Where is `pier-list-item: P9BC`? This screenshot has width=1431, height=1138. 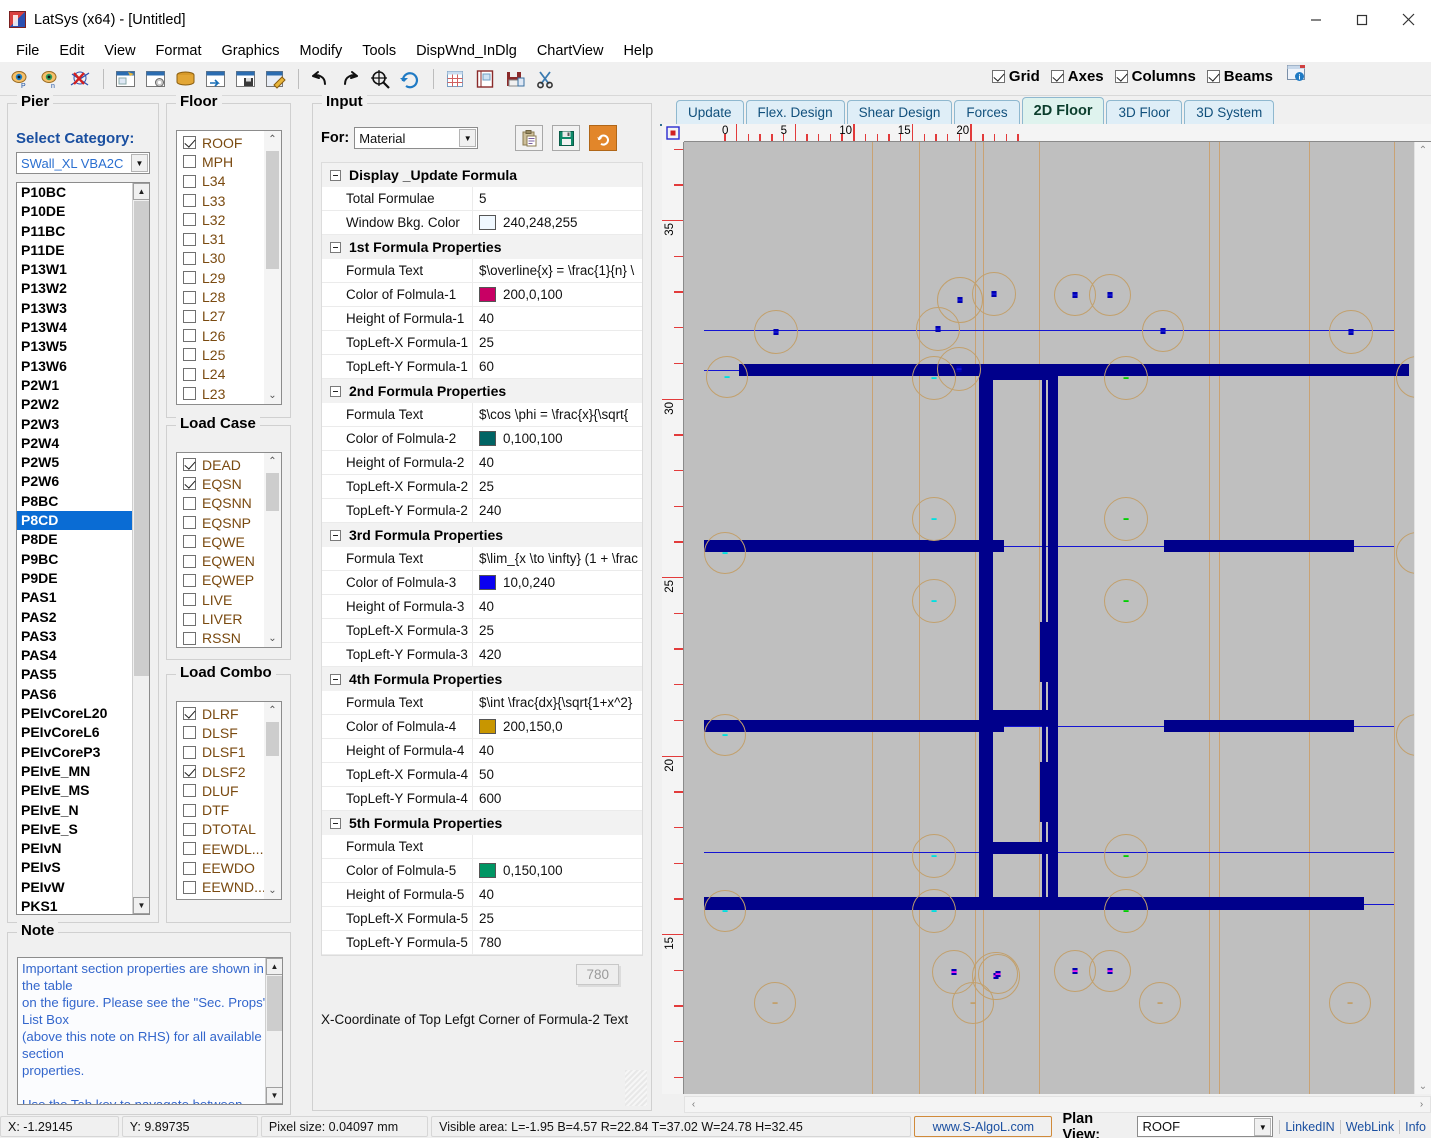 pier-list-item: P9BC is located at coordinates (74, 559).